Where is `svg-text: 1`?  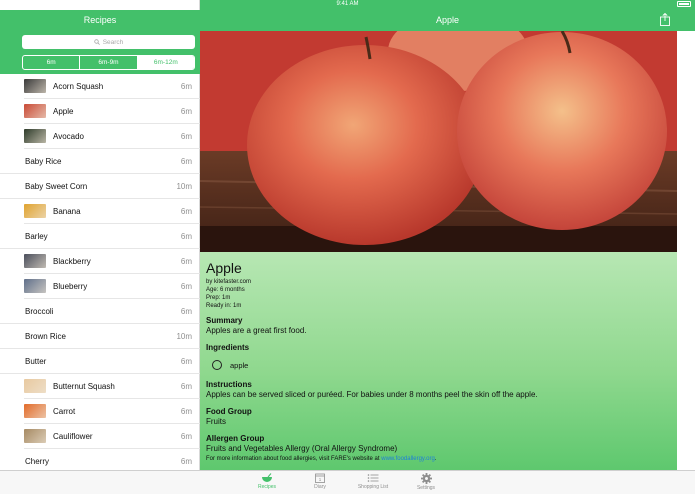
svg-text: 1 is located at coordinates (320, 479).